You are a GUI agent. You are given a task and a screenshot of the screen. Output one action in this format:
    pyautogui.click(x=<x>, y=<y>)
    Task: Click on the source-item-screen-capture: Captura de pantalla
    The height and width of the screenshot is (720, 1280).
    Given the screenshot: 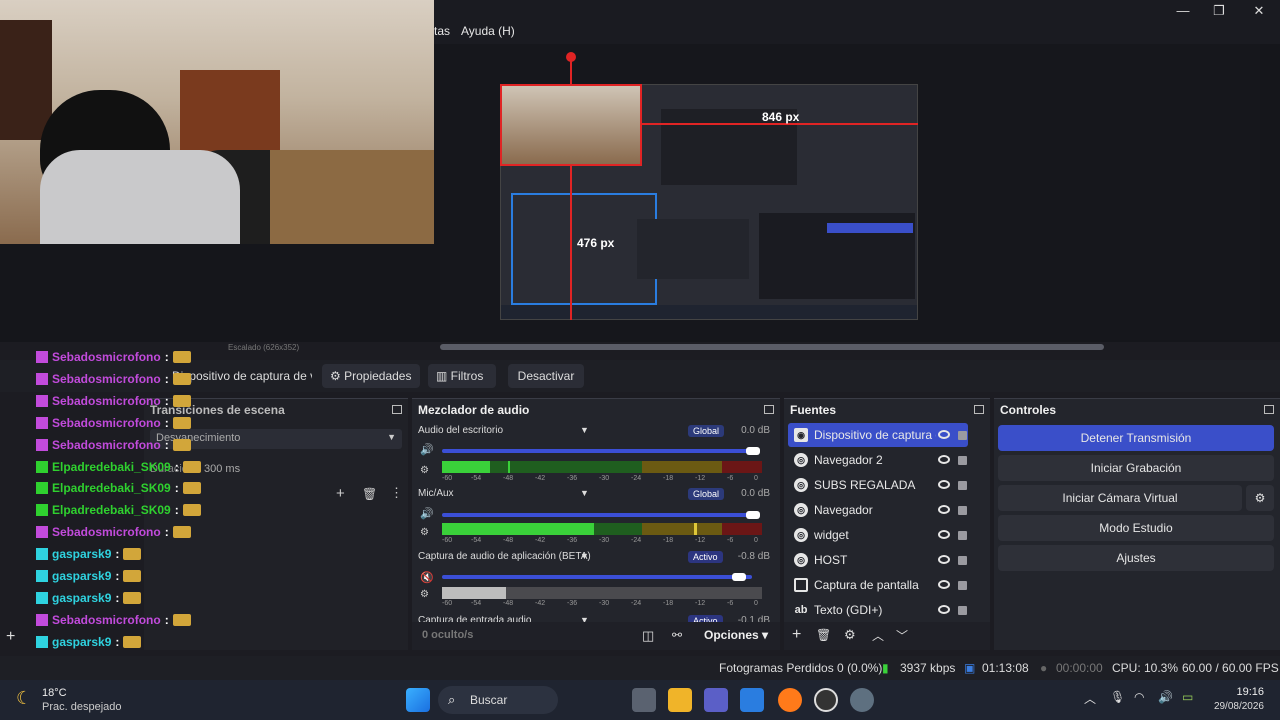 What is the action you would take?
    pyautogui.click(x=878, y=585)
    